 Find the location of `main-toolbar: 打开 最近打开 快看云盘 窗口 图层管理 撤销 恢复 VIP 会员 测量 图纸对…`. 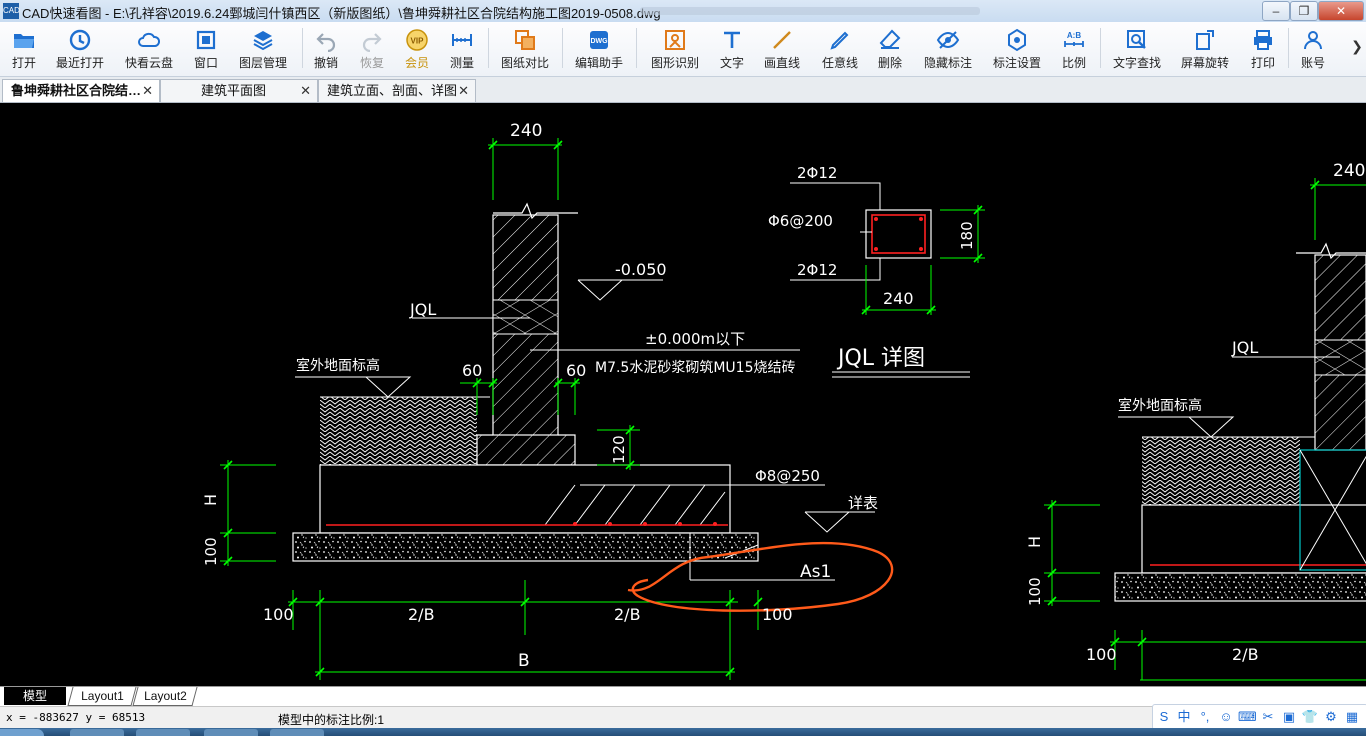

main-toolbar: 打开 最近打开 快看云盘 窗口 图层管理 撤销 恢复 VIP 会员 测量 图纸对… is located at coordinates (683, 49).